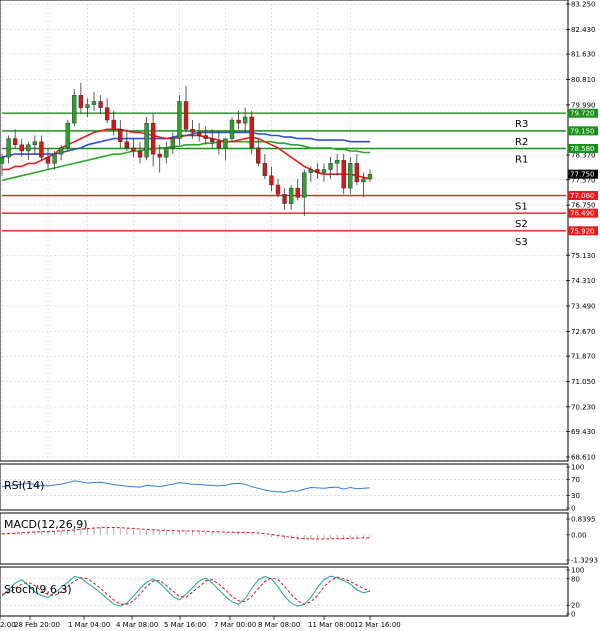 Image resolution: width=600 pixels, height=631 pixels. Describe the element at coordinates (583, 105) in the screenshot. I see `y-tick-label: 79.990` at that location.